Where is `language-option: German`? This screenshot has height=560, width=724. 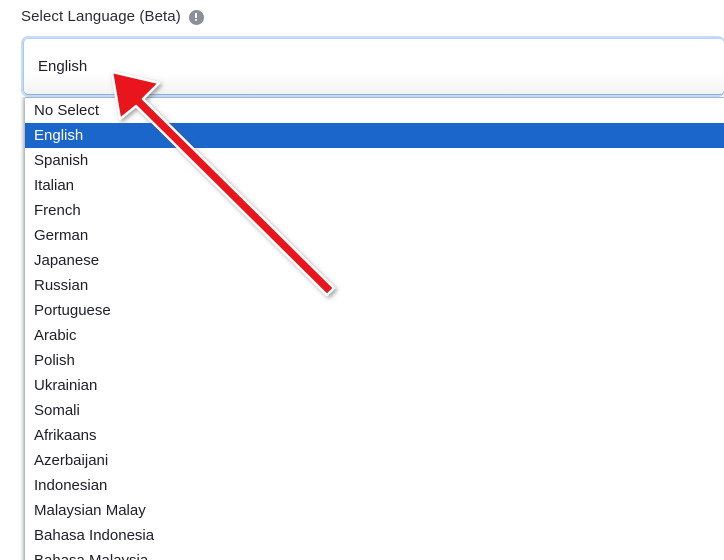
language-option: German is located at coordinates (374, 235).